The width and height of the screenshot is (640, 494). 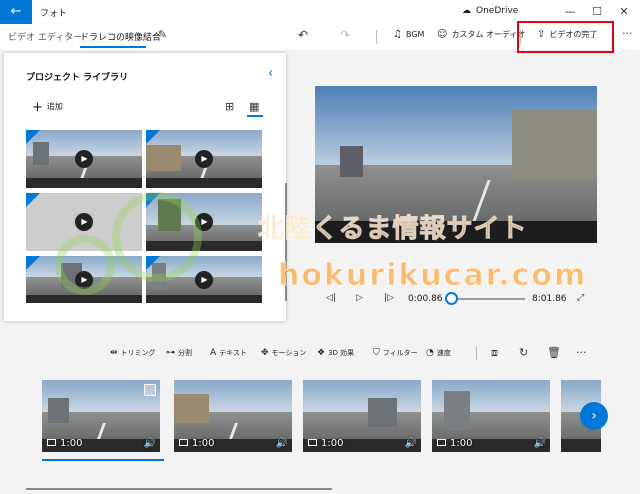 What do you see at coordinates (265, 353) in the screenshot?
I see `motion-icon: ✥` at bounding box center [265, 353].